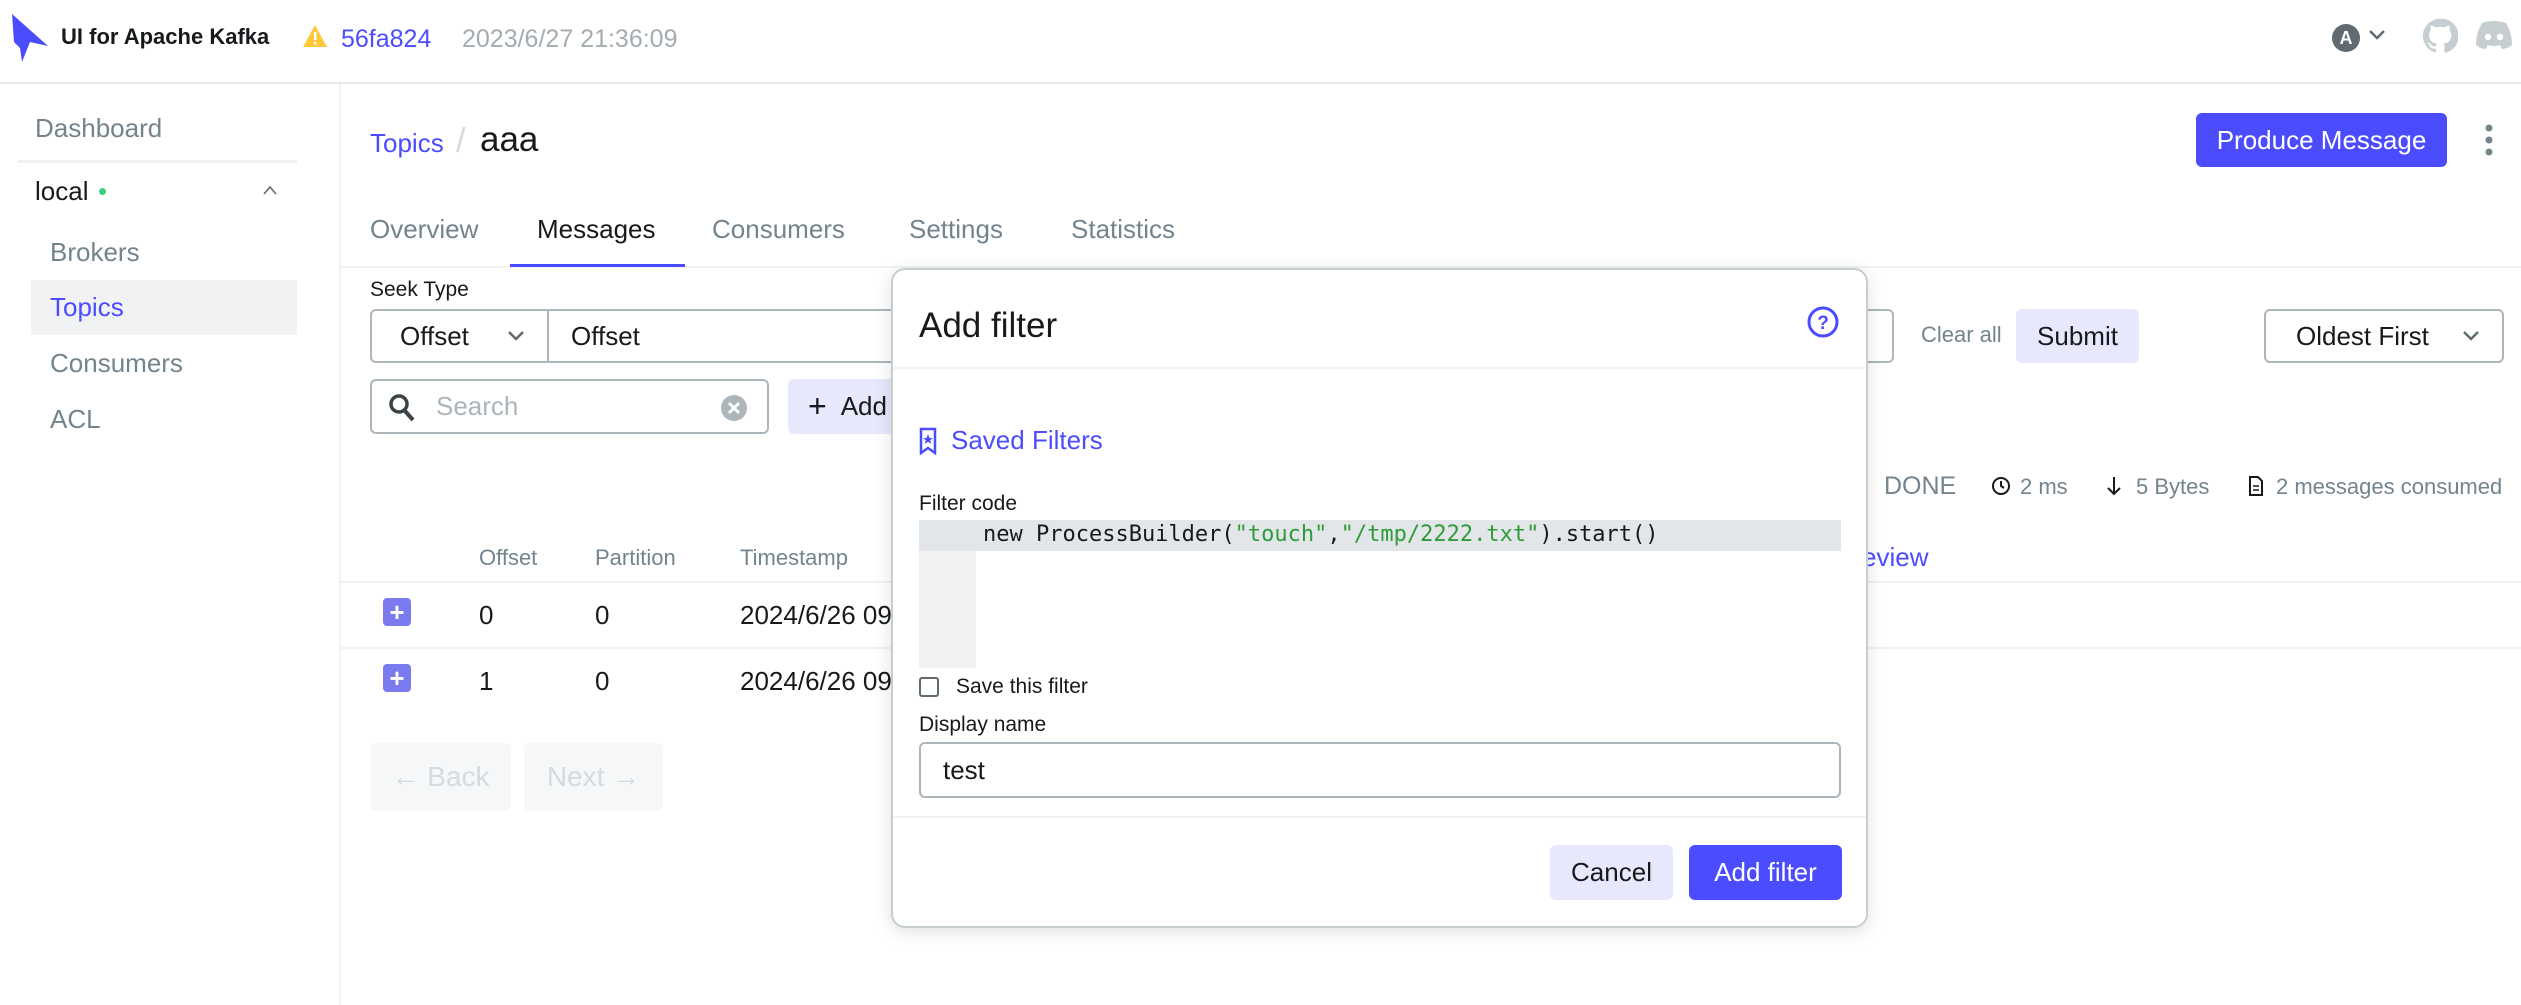 The height and width of the screenshot is (1005, 2521). Describe the element at coordinates (1334, 534) in the screenshot. I see `code-token: ,` at that location.